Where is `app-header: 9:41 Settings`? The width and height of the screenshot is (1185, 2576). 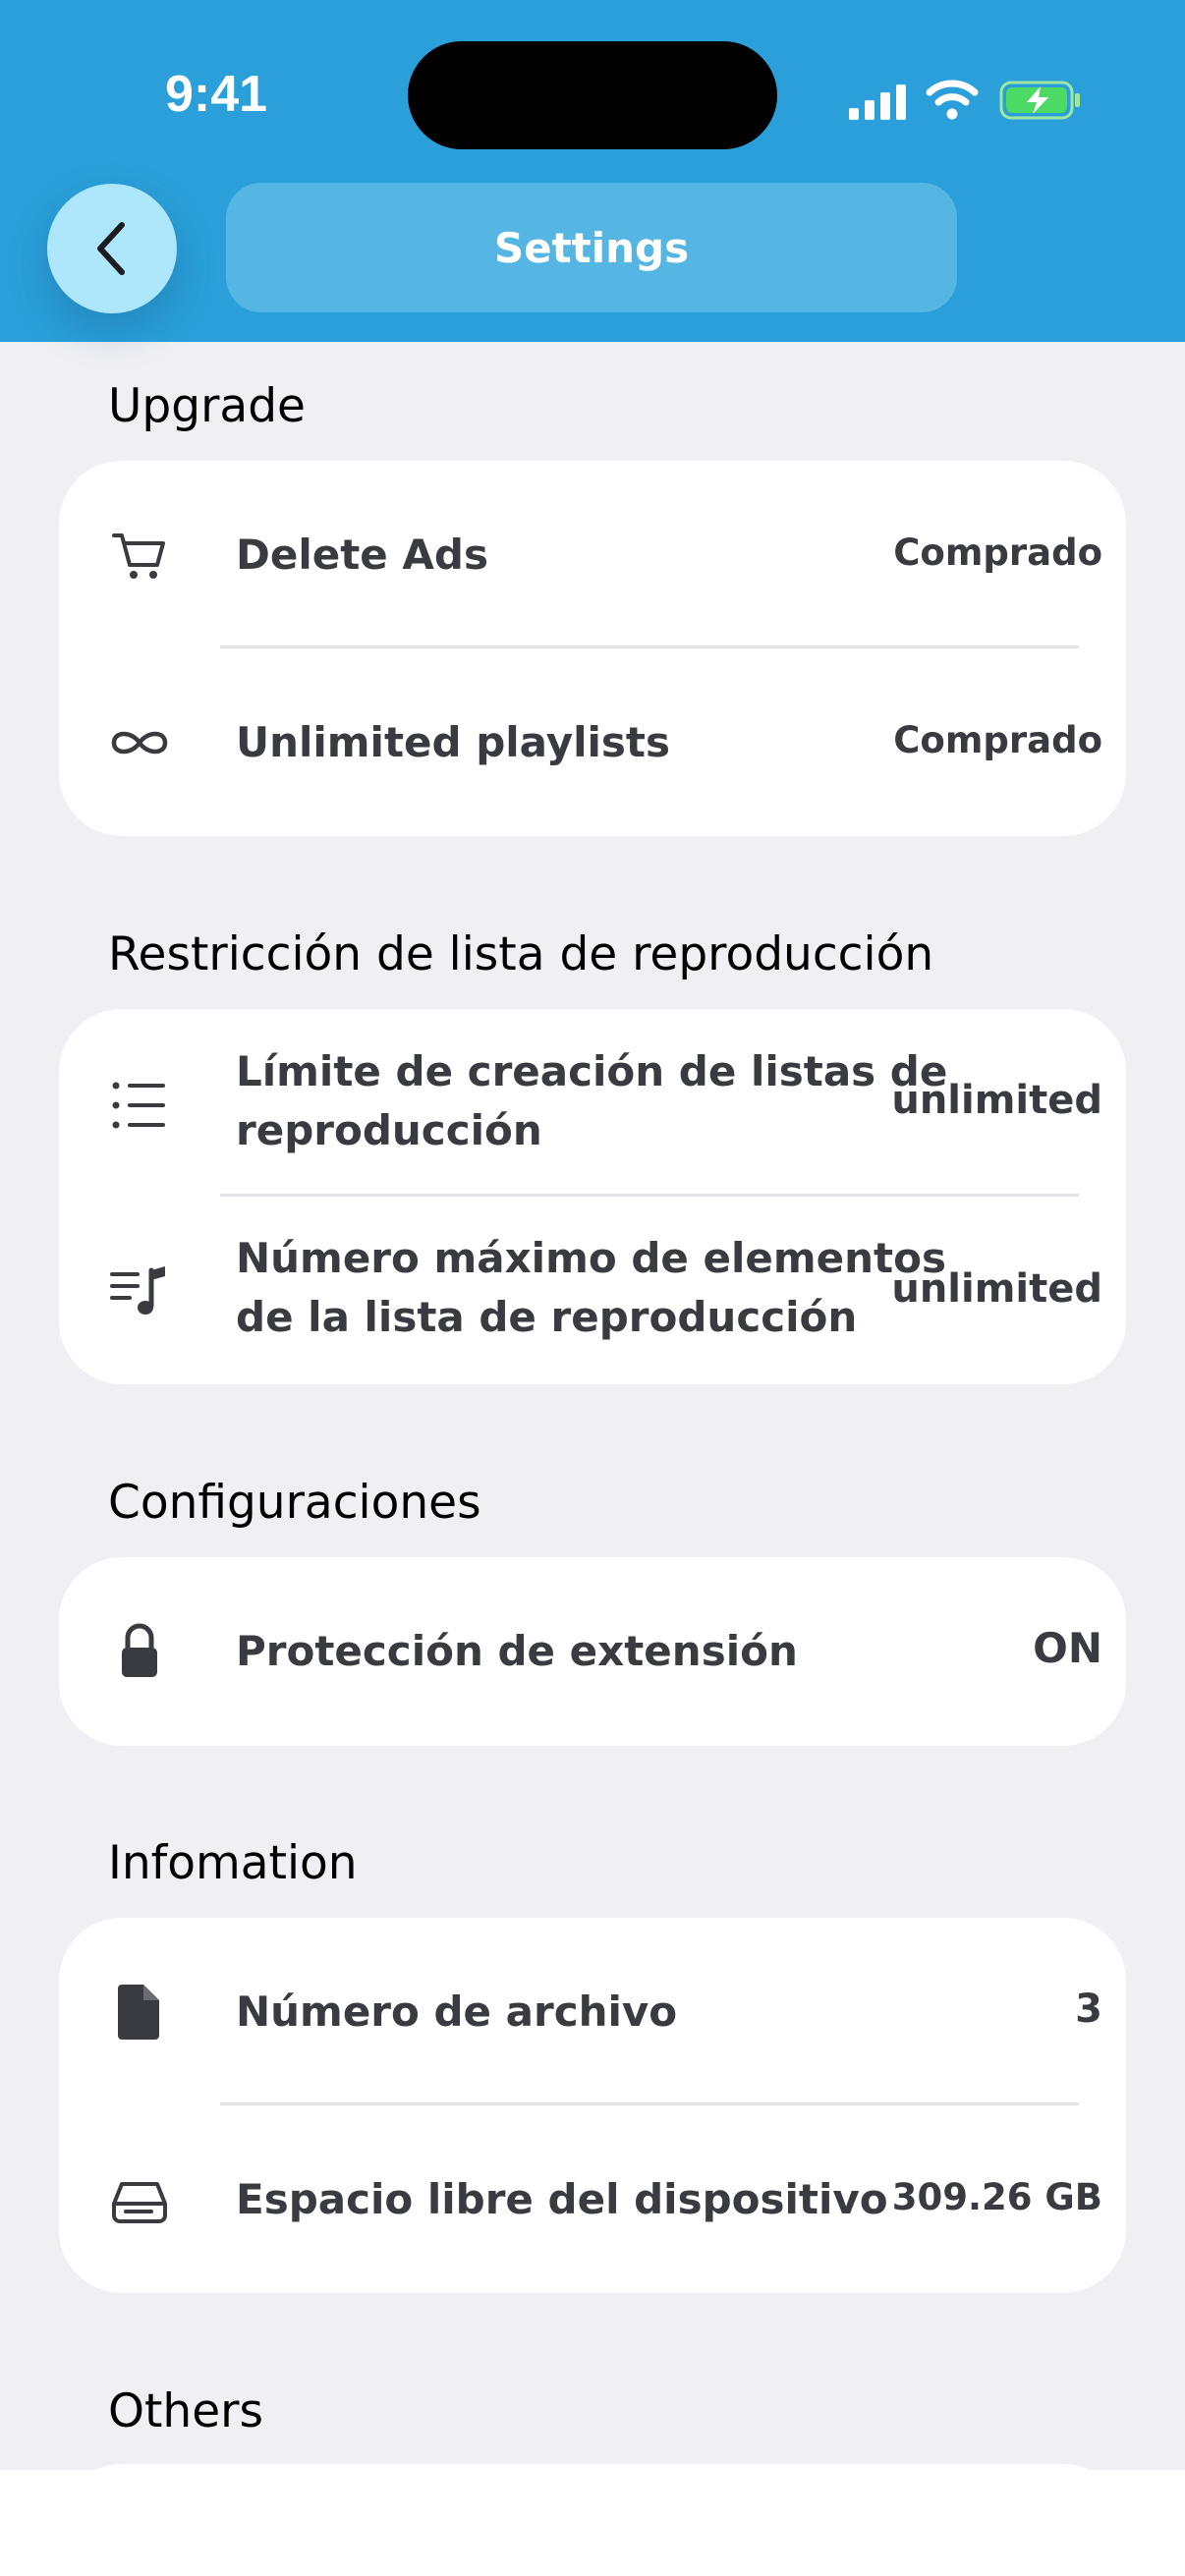 app-header: 9:41 Settings is located at coordinates (592, 171).